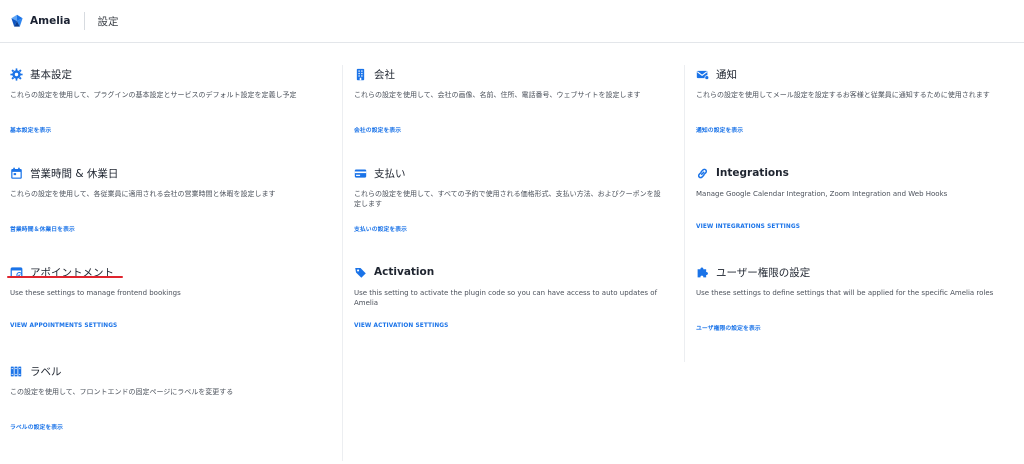 Image resolution: width=1024 pixels, height=464 pixels. Describe the element at coordinates (16, 173) in the screenshot. I see `calendar-icon` at that location.